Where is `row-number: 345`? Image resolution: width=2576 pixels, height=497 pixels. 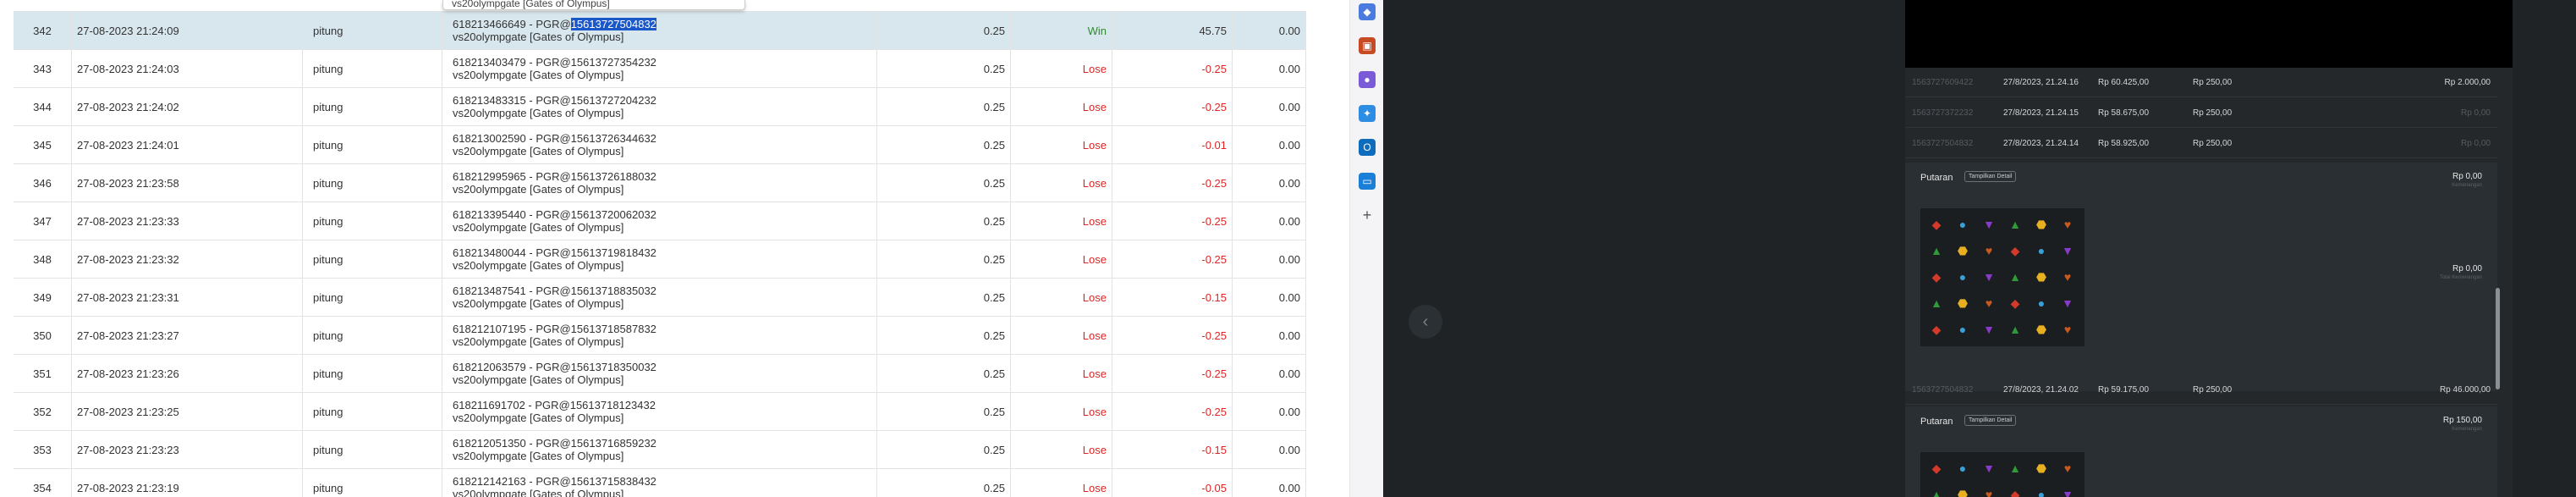 row-number: 345 is located at coordinates (43, 145).